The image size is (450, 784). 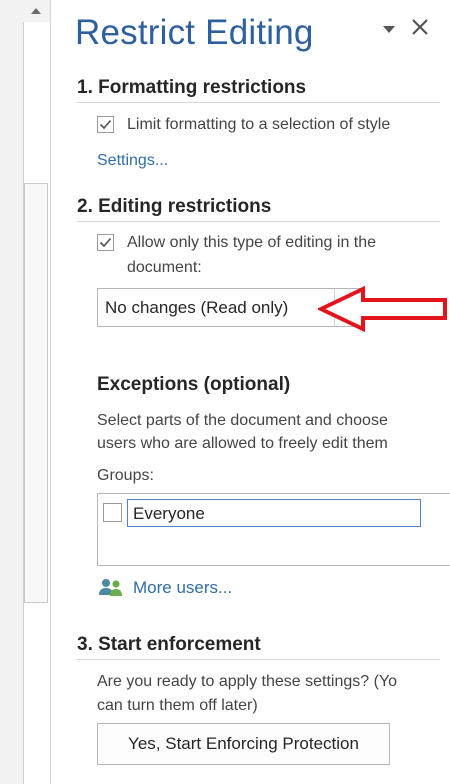 What do you see at coordinates (164, 267) in the screenshot?
I see `allow-editing-label-line2: document:` at bounding box center [164, 267].